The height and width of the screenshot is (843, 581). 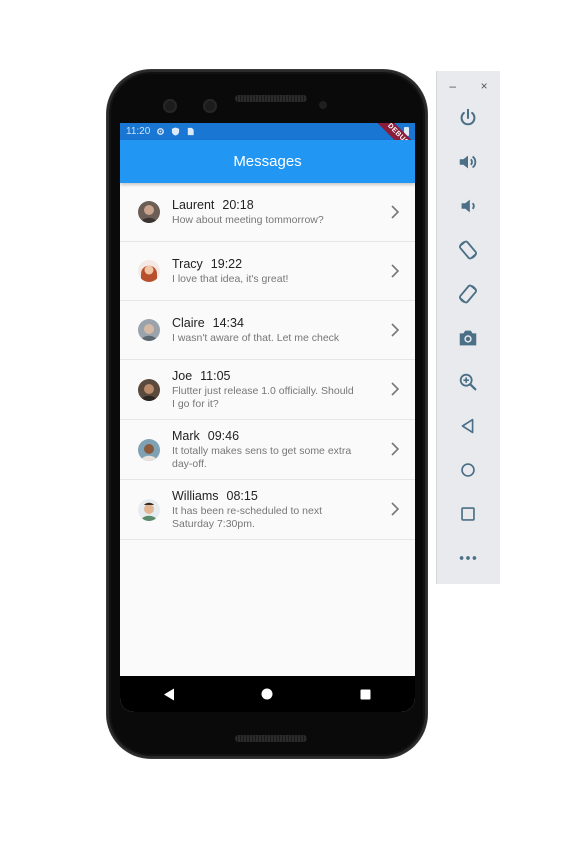 What do you see at coordinates (213, 205) in the screenshot?
I see `message-sender: Laurent 20:18` at bounding box center [213, 205].